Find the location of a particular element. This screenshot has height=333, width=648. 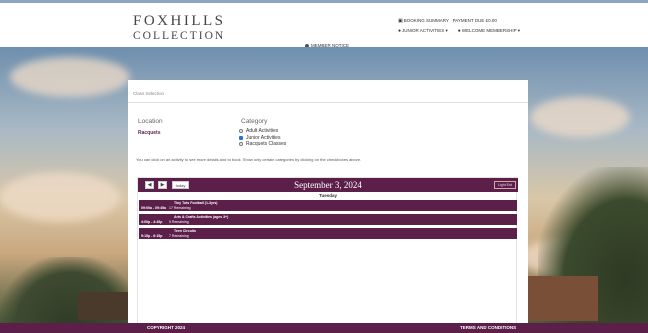

foxhills-logo: FOXHILLS COLLECTION is located at coordinates (179, 28).